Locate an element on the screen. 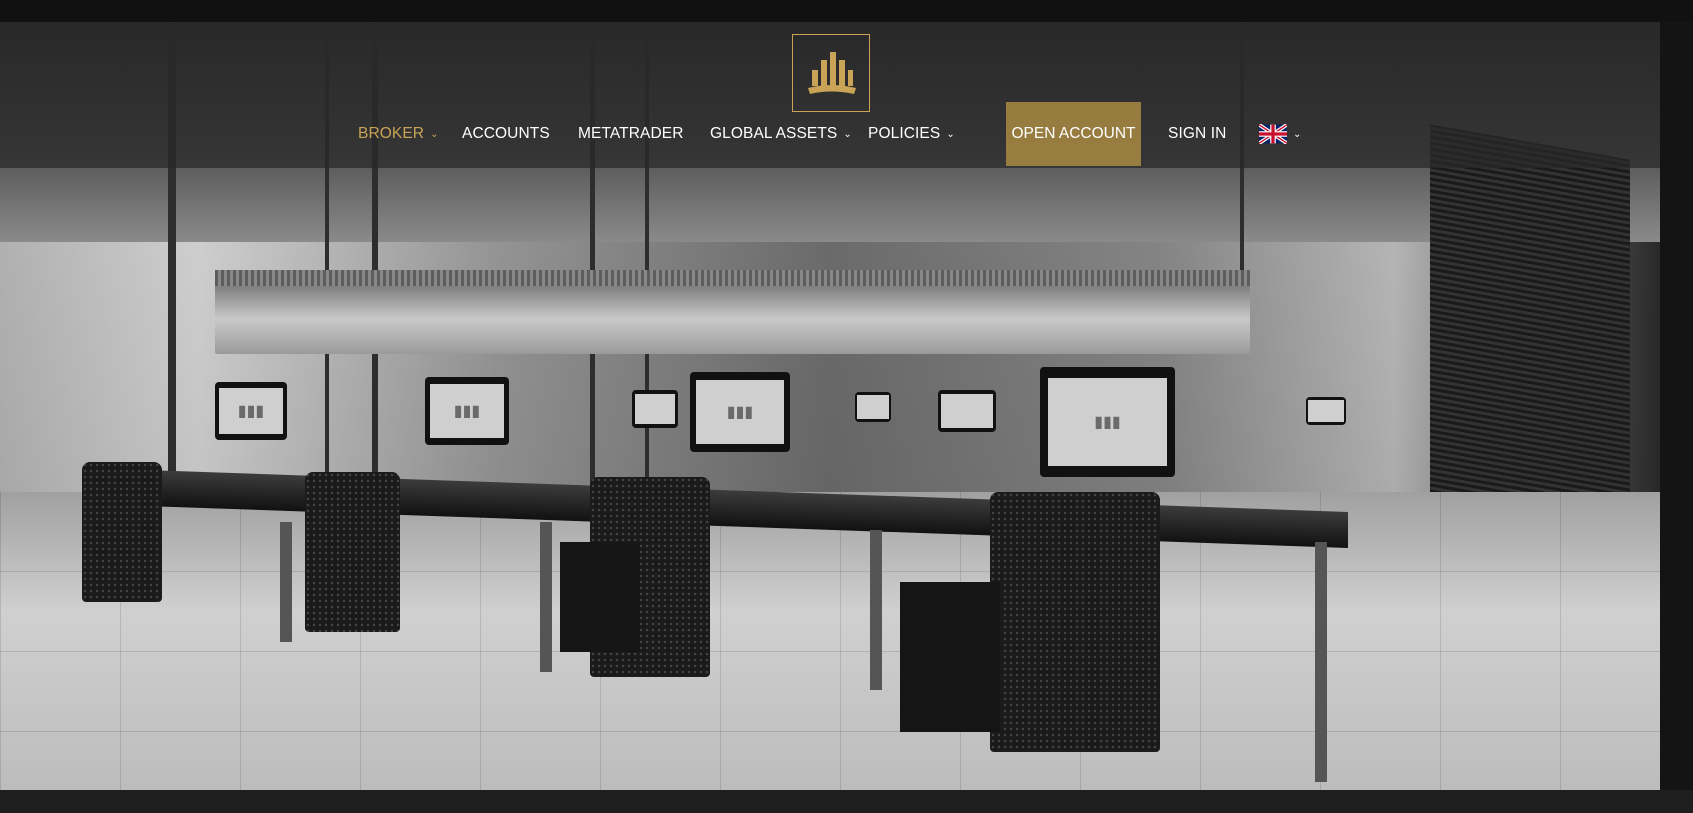  uk-flag-icon is located at coordinates (1273, 133).